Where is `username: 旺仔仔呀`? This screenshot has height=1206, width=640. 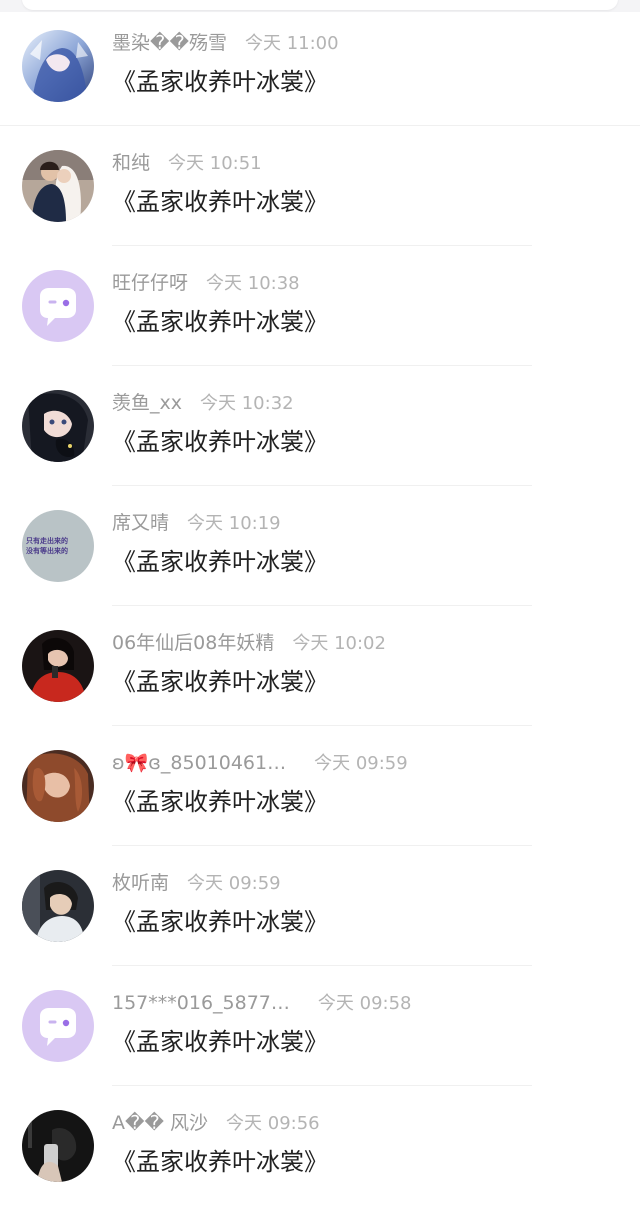 username: 旺仔仔呀 is located at coordinates (150, 283).